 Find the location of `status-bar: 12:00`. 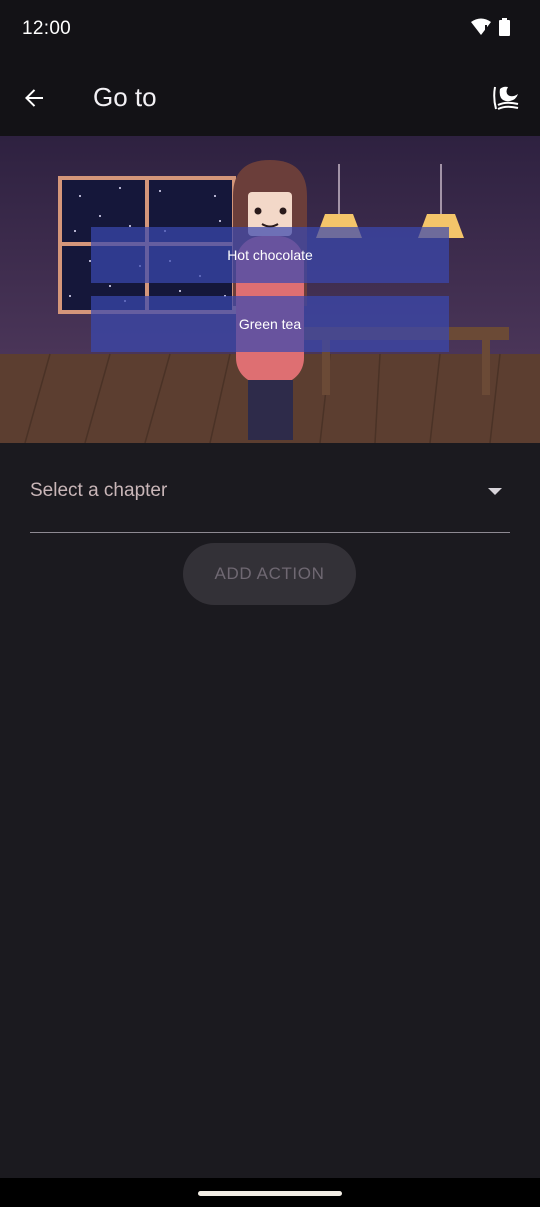

status-bar: 12:00 is located at coordinates (270, 30).